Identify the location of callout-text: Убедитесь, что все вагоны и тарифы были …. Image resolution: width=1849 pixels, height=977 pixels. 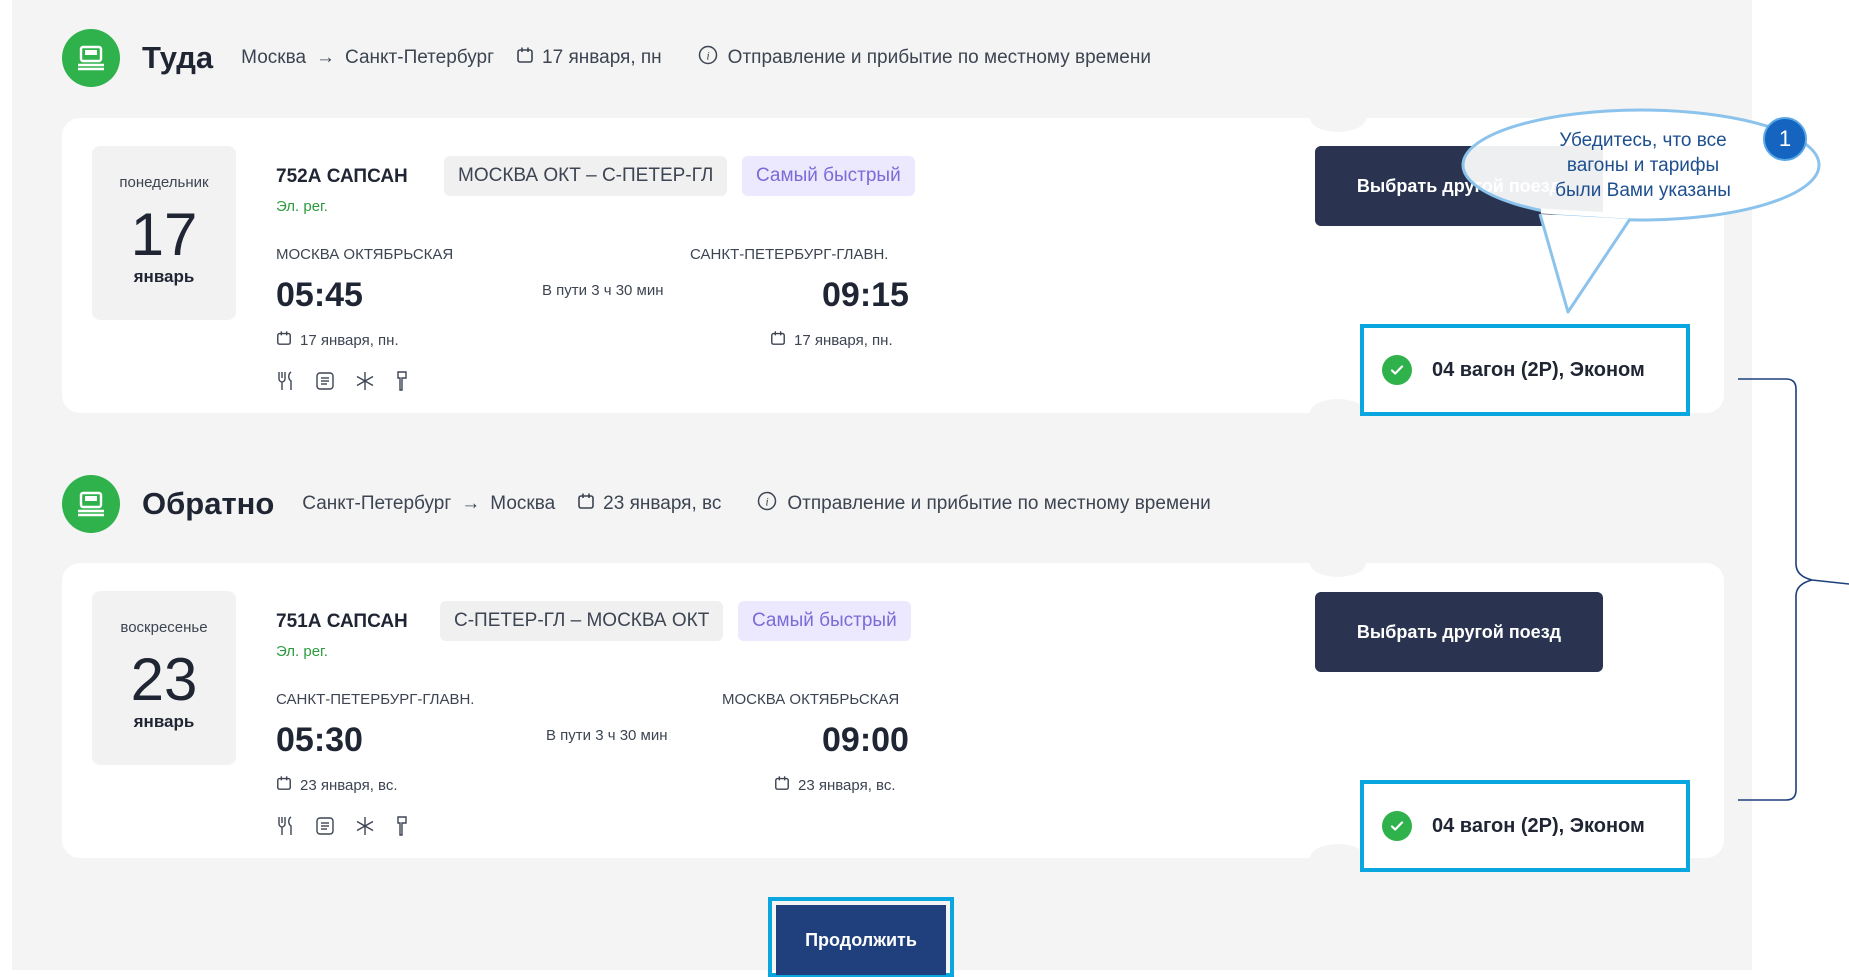
(1643, 165).